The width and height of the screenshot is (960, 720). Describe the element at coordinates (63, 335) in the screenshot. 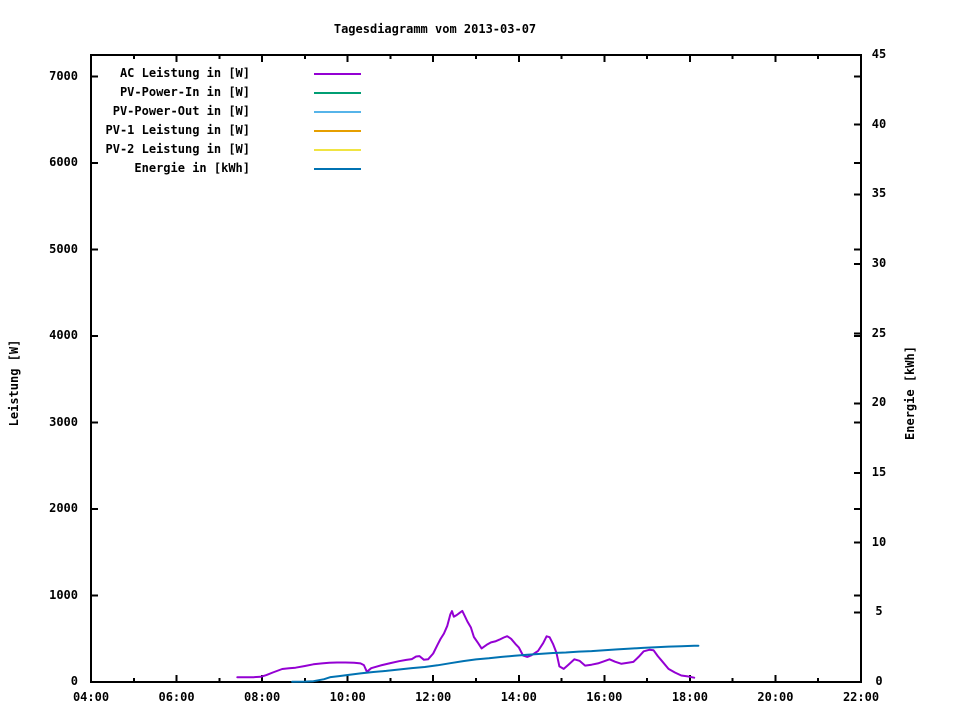

I see `y1-tick-label: 4000` at that location.